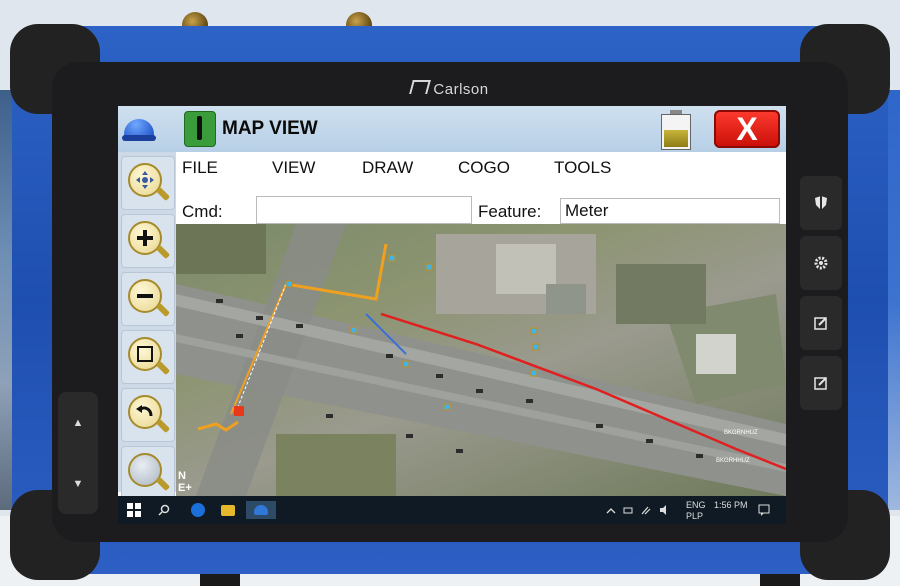 Image resolution: width=900 pixels, height=586 pixels. I want to click on shield-button, so click(821, 203).